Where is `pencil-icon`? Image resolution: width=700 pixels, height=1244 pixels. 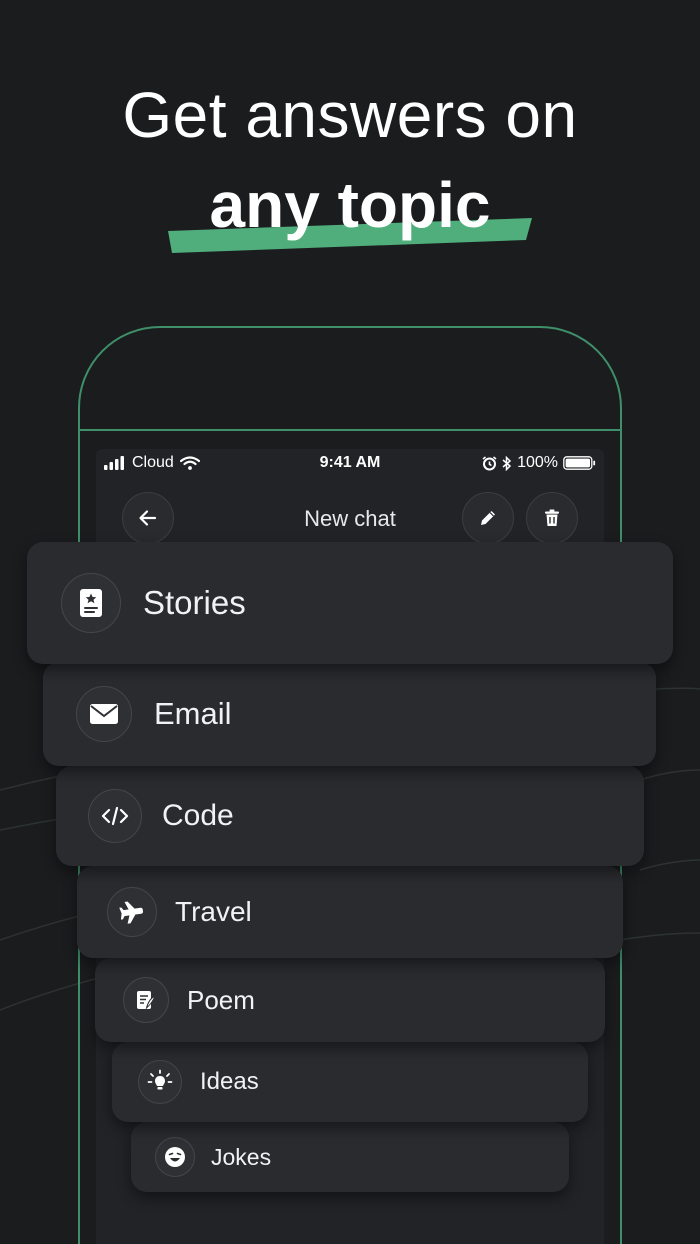 pencil-icon is located at coordinates (488, 518).